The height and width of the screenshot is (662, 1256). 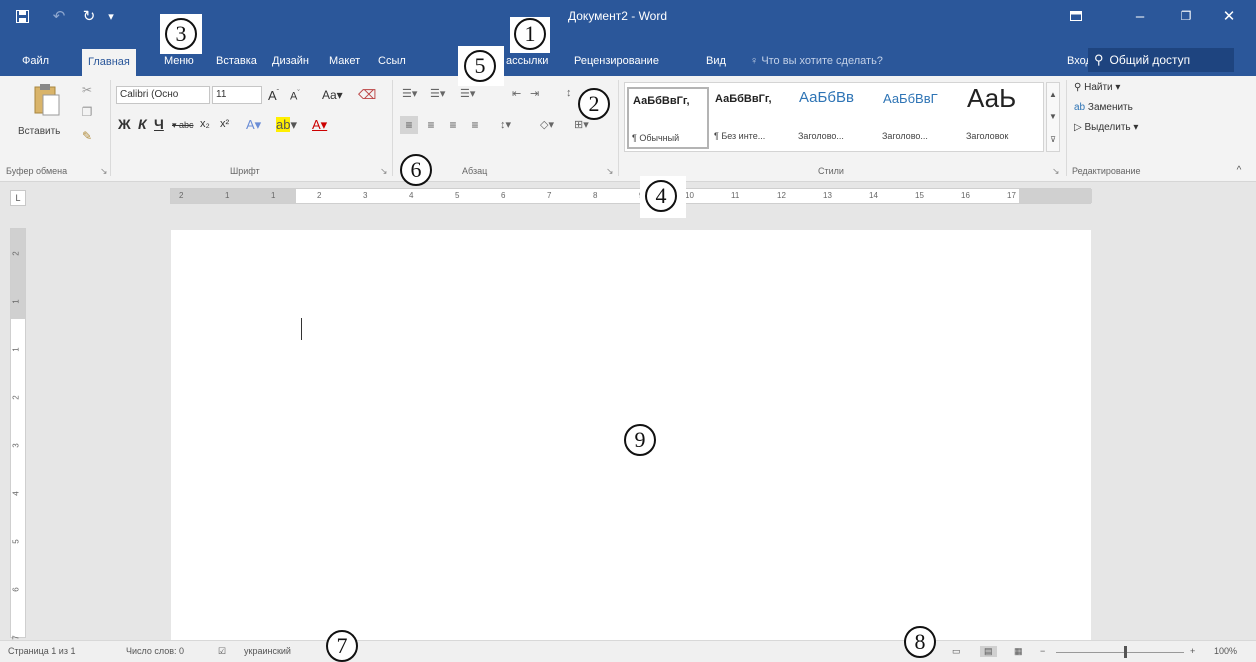 What do you see at coordinates (1239, 170) in the screenshot?
I see `collapse-ribbon-icon: ^` at bounding box center [1239, 170].